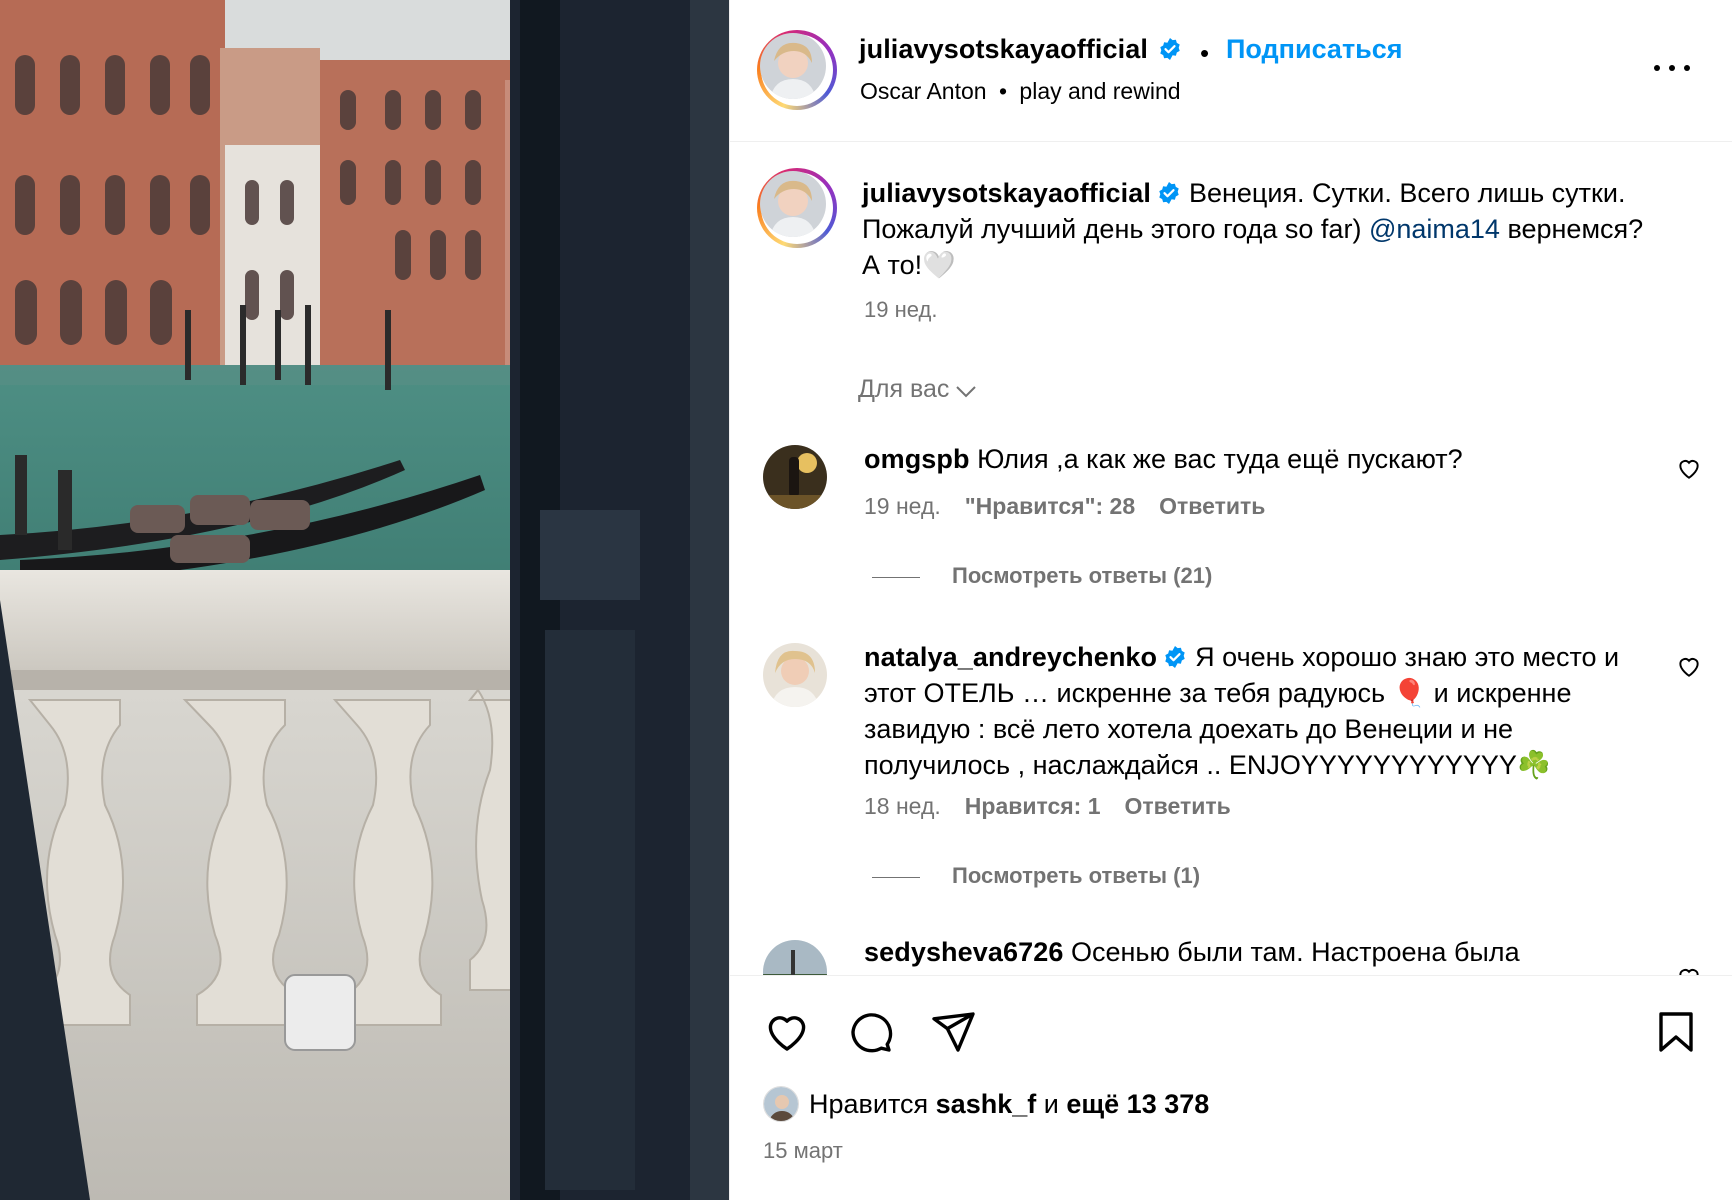 This screenshot has width=1732, height=1200. Describe the element at coordinates (1099, 91) in the screenshot. I see `audio-track: play and rewind` at that location.